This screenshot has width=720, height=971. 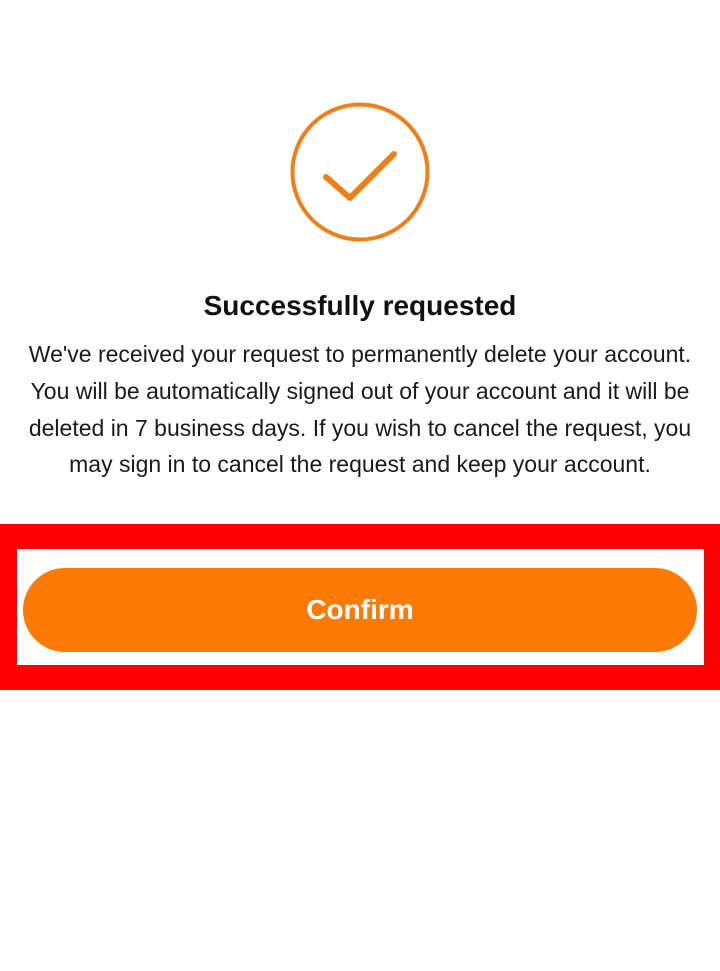 What do you see at coordinates (360, 610) in the screenshot?
I see `confirm-button: Confirm` at bounding box center [360, 610].